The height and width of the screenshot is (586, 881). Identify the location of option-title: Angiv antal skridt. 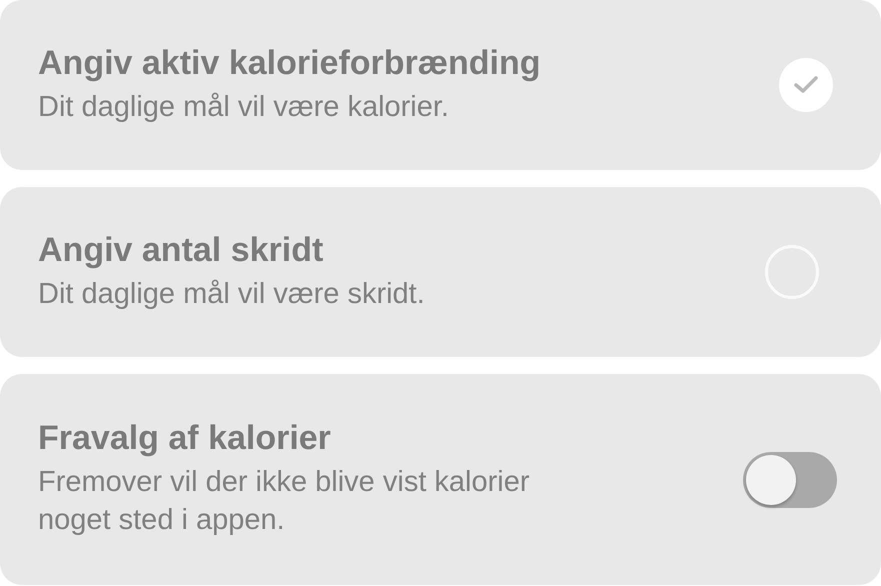
(181, 250).